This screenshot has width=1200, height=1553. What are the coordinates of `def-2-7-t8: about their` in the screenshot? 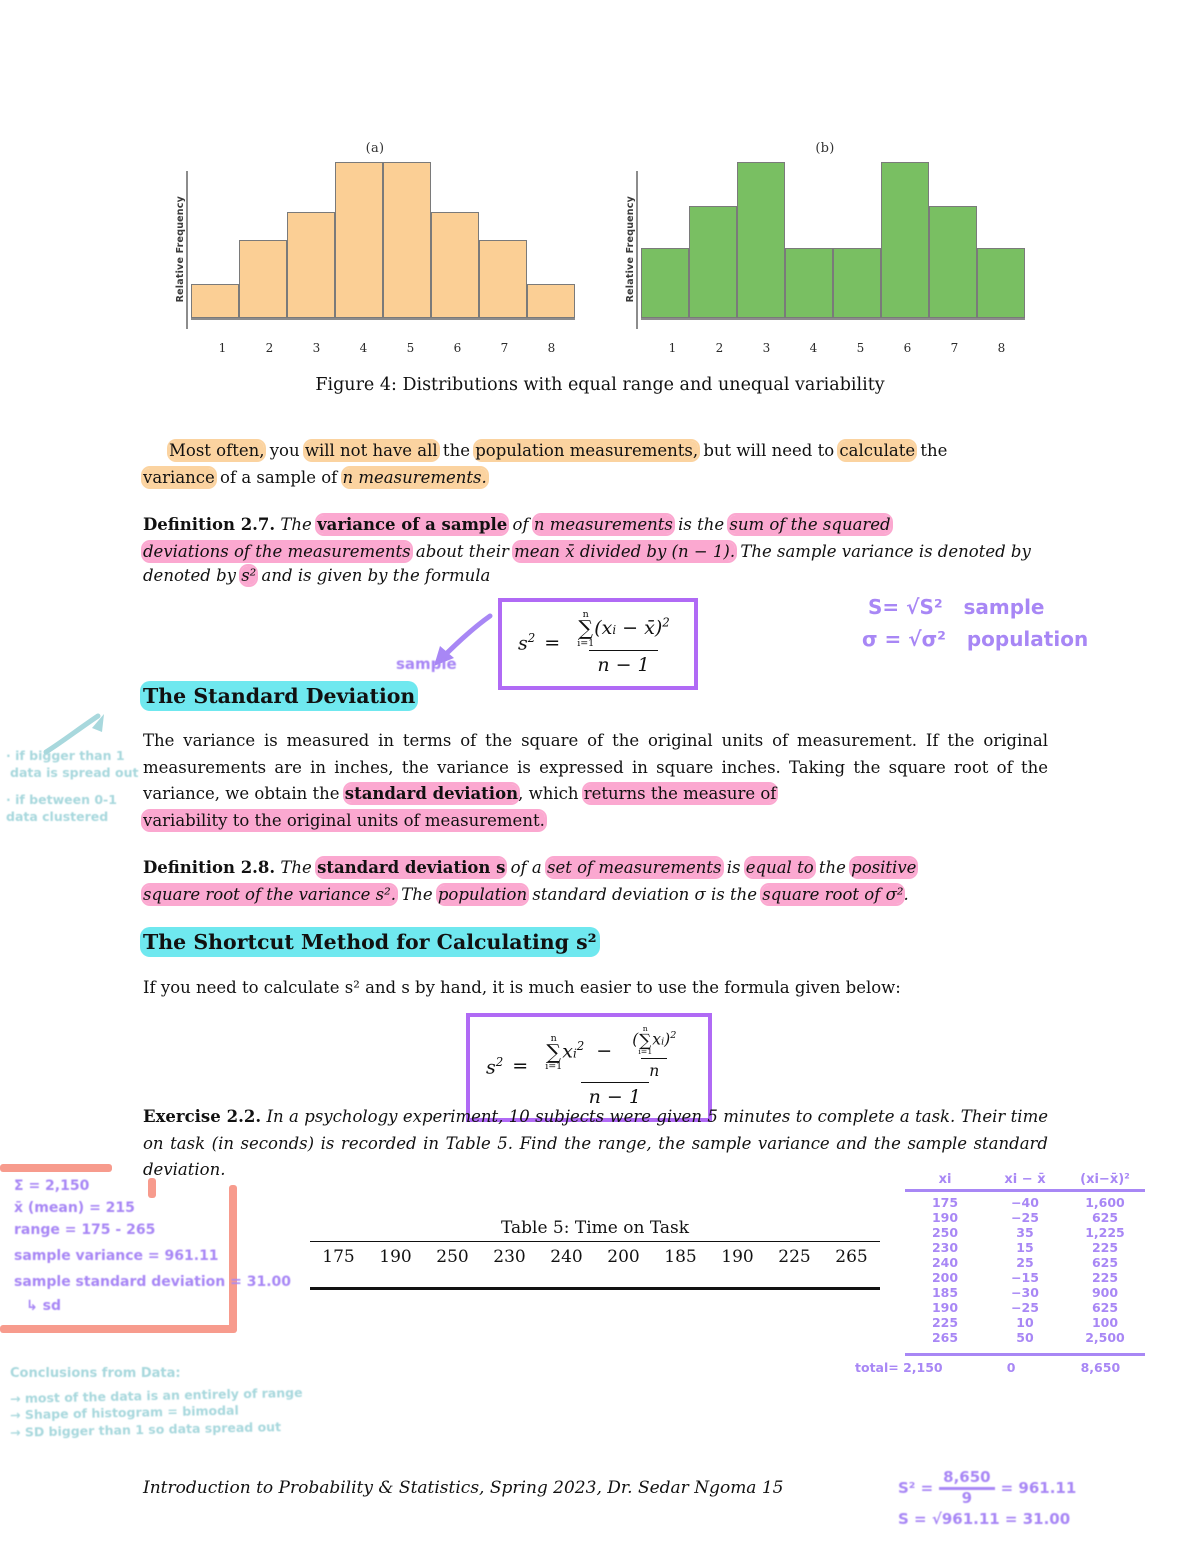 It's located at (462, 551).